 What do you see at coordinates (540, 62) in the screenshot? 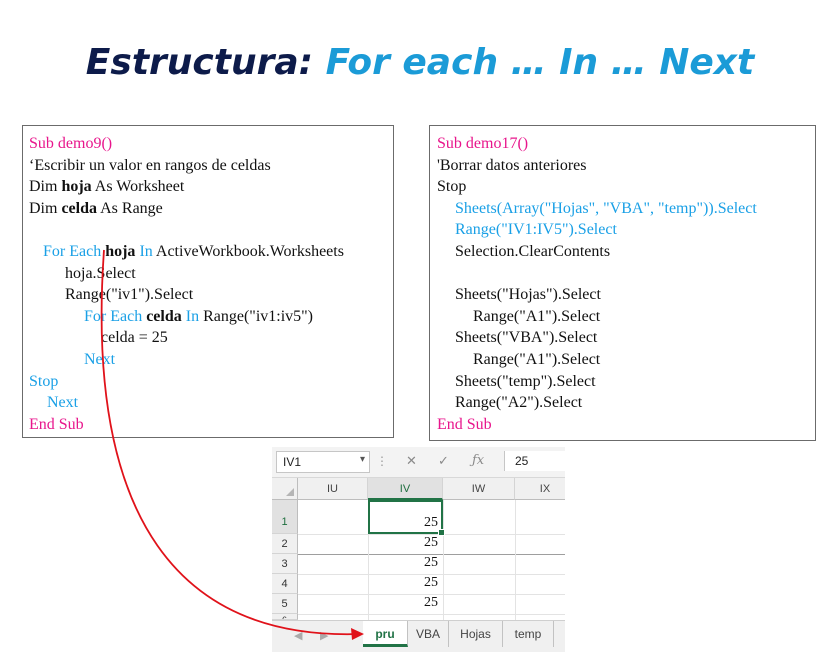
I see `title-for-each: For each … In … Next` at bounding box center [540, 62].